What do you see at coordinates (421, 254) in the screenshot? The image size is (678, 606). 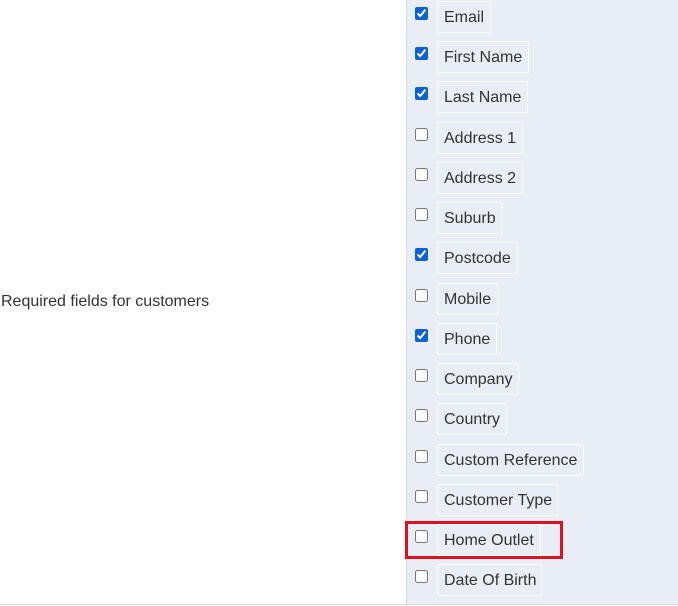 I see `postcode-checkbox` at bounding box center [421, 254].